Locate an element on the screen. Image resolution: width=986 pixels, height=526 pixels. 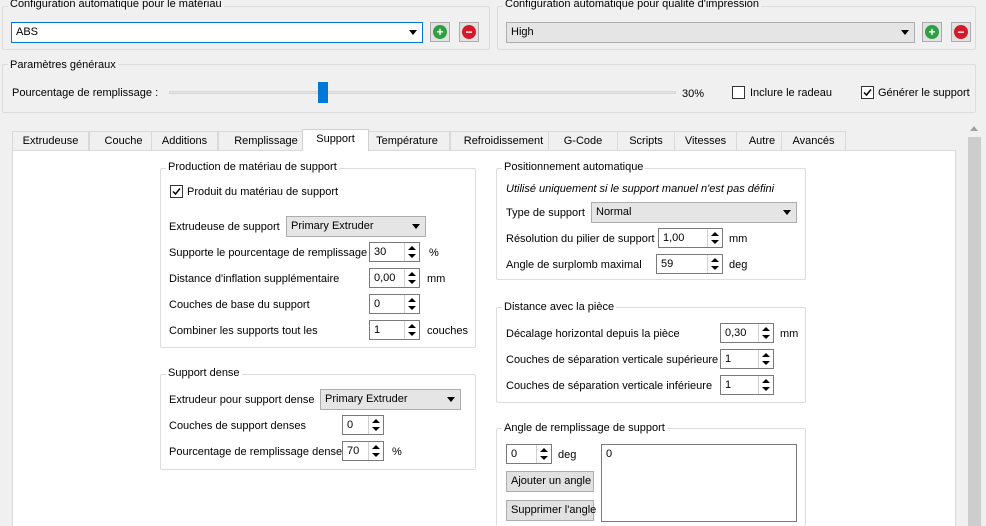
quality-select-value: High is located at coordinates (522, 32).